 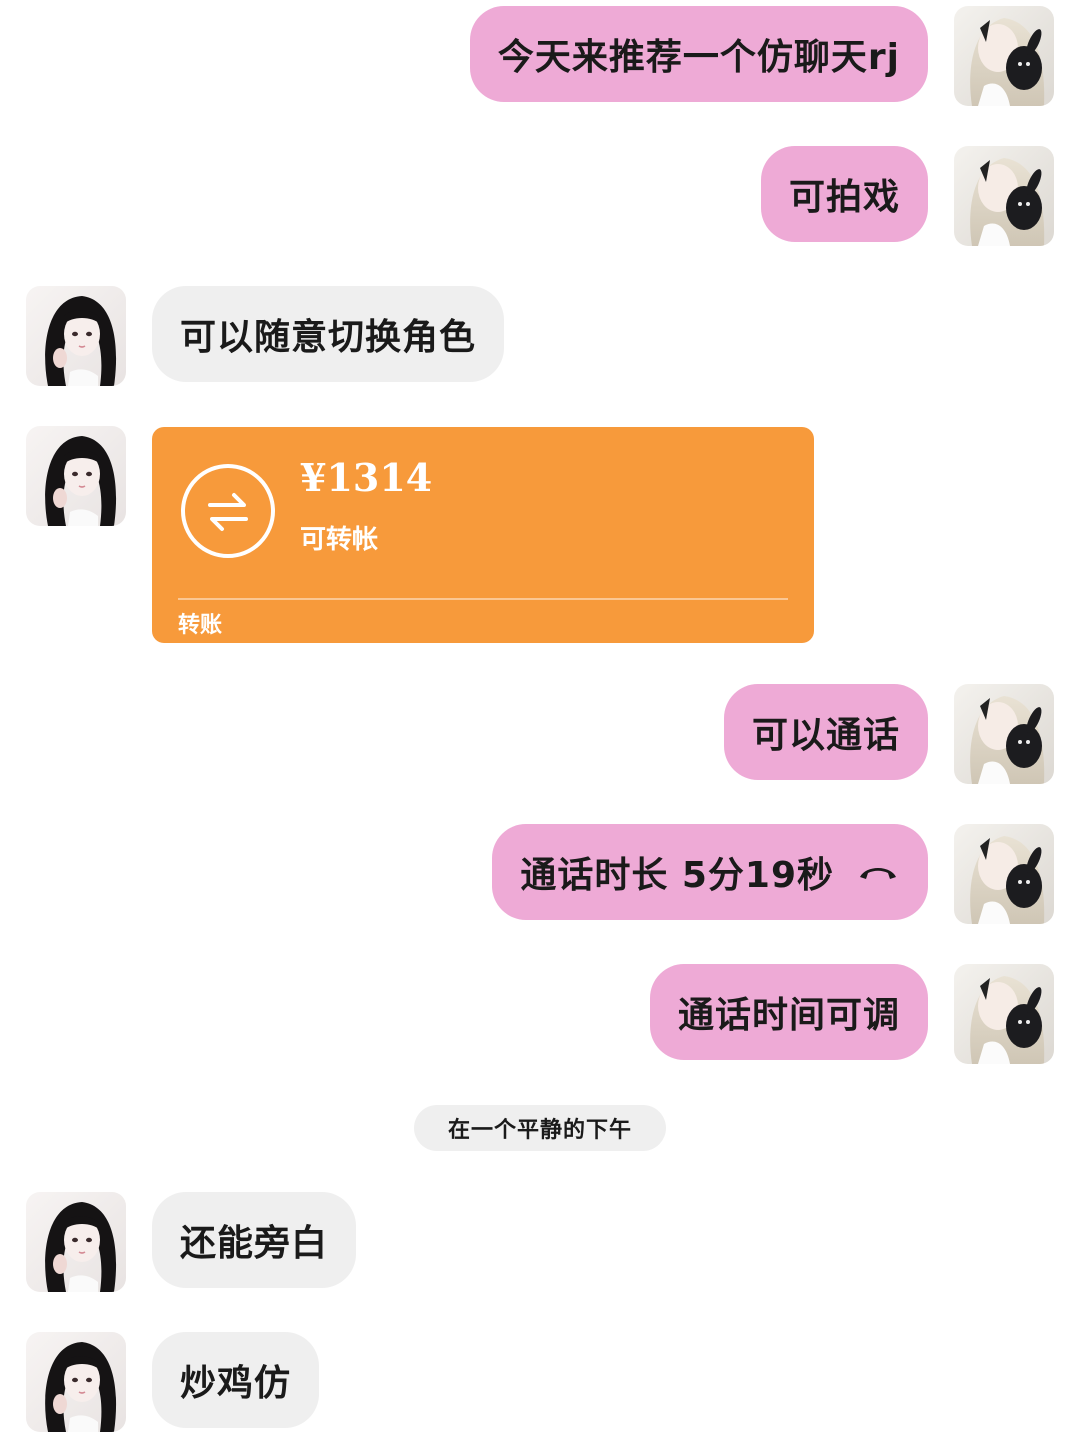 What do you see at coordinates (788, 1012) in the screenshot?
I see `message-bubble-outgoing: 通话时间可调` at bounding box center [788, 1012].